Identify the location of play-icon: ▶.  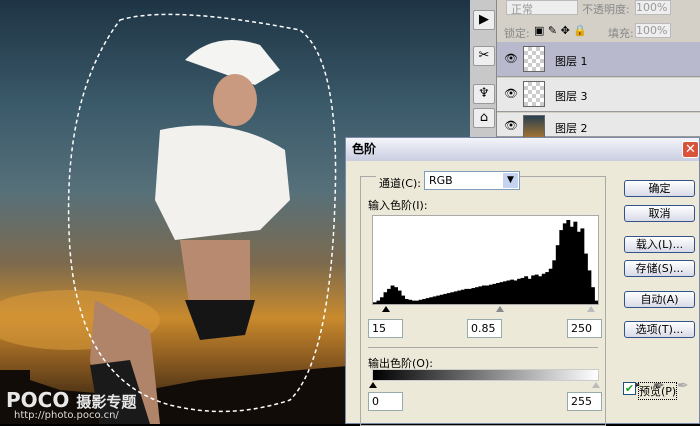
(484, 20).